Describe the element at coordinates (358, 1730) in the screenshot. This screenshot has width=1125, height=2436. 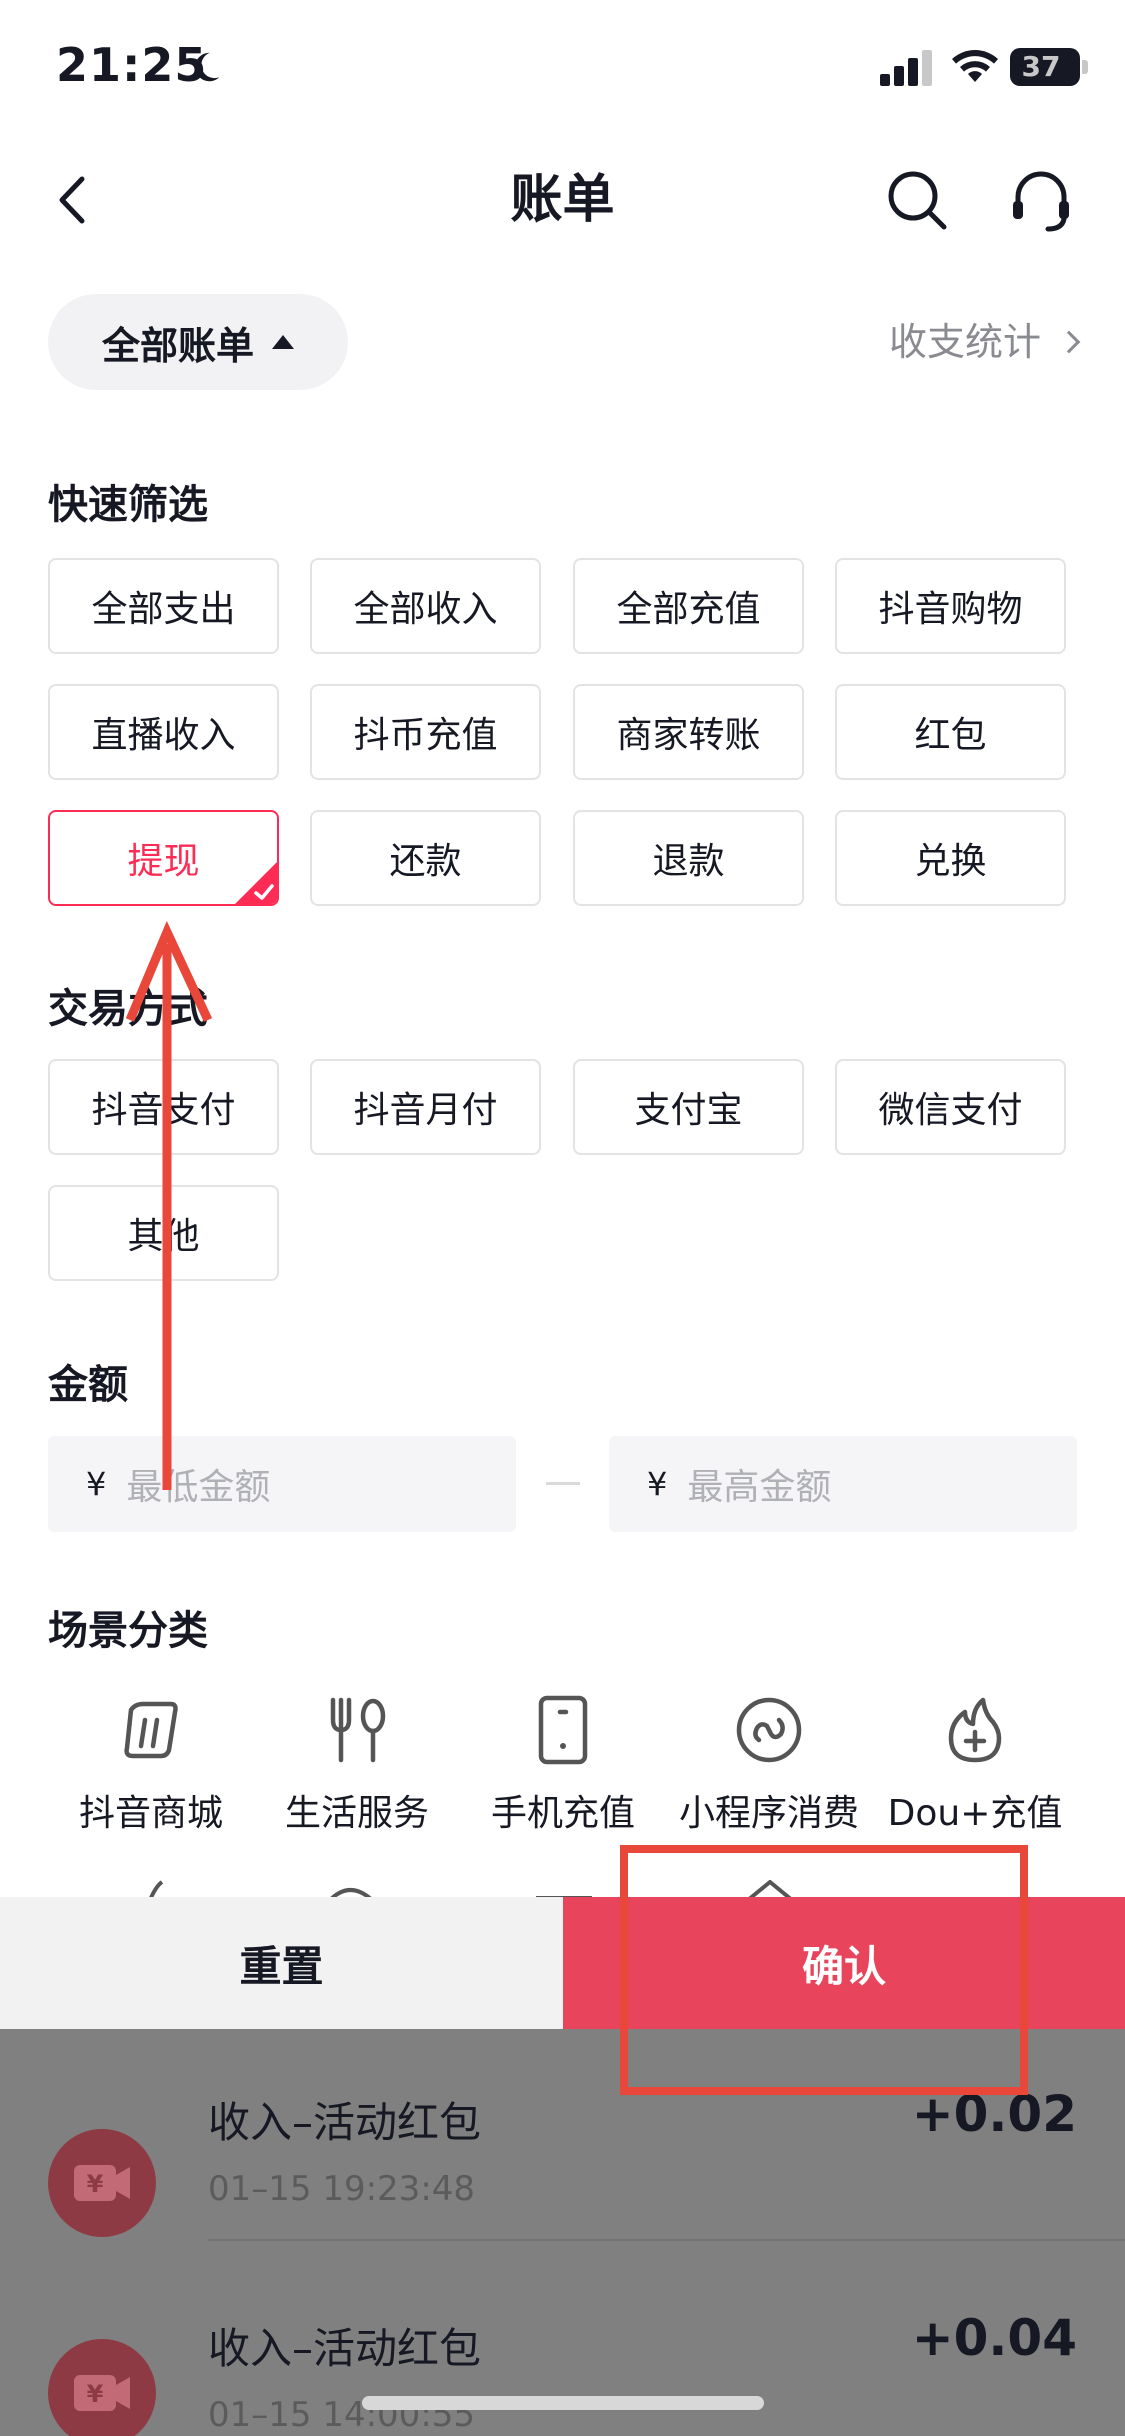
I see `cutlery-icon` at that location.